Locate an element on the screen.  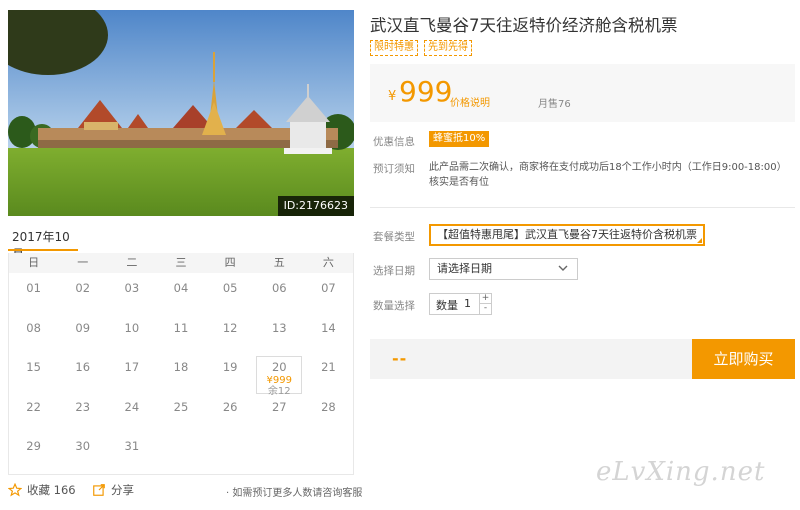
calendar-day: 23 is located at coordinates (83, 406).